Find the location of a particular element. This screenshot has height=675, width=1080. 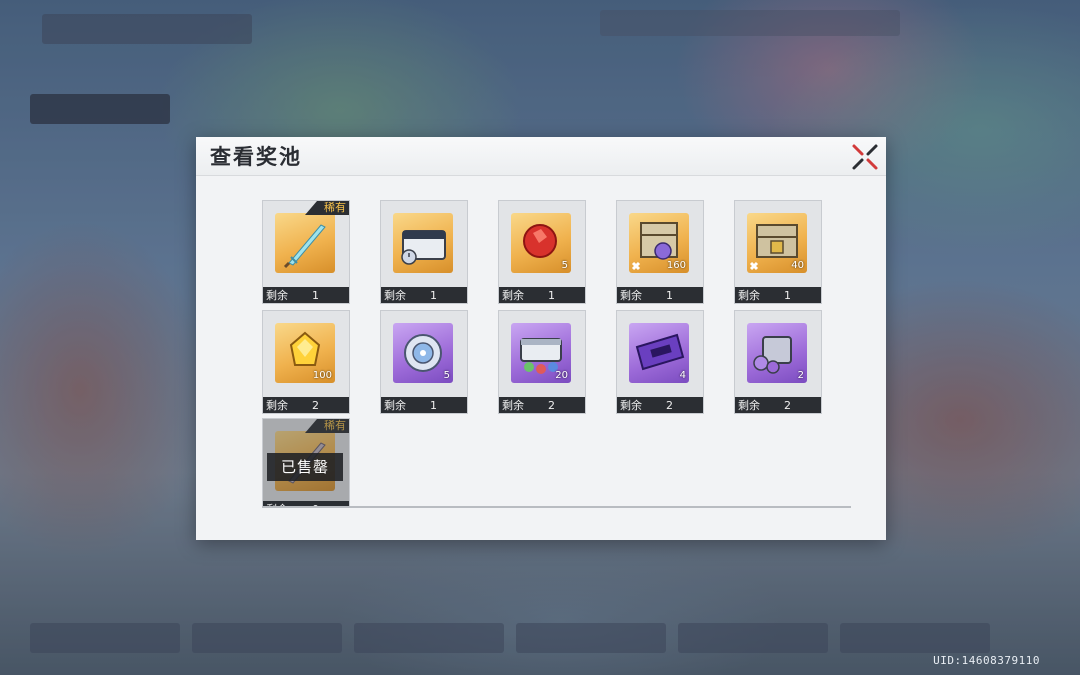

prize-item: 2 剩余 2 is located at coordinates (778, 362).